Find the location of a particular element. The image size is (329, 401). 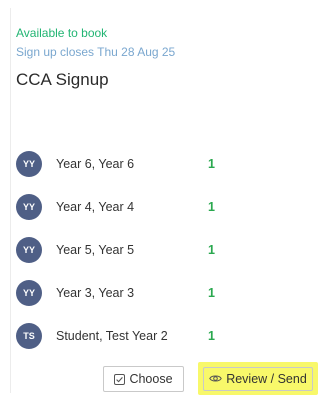

choose-button: Choose is located at coordinates (143, 379).